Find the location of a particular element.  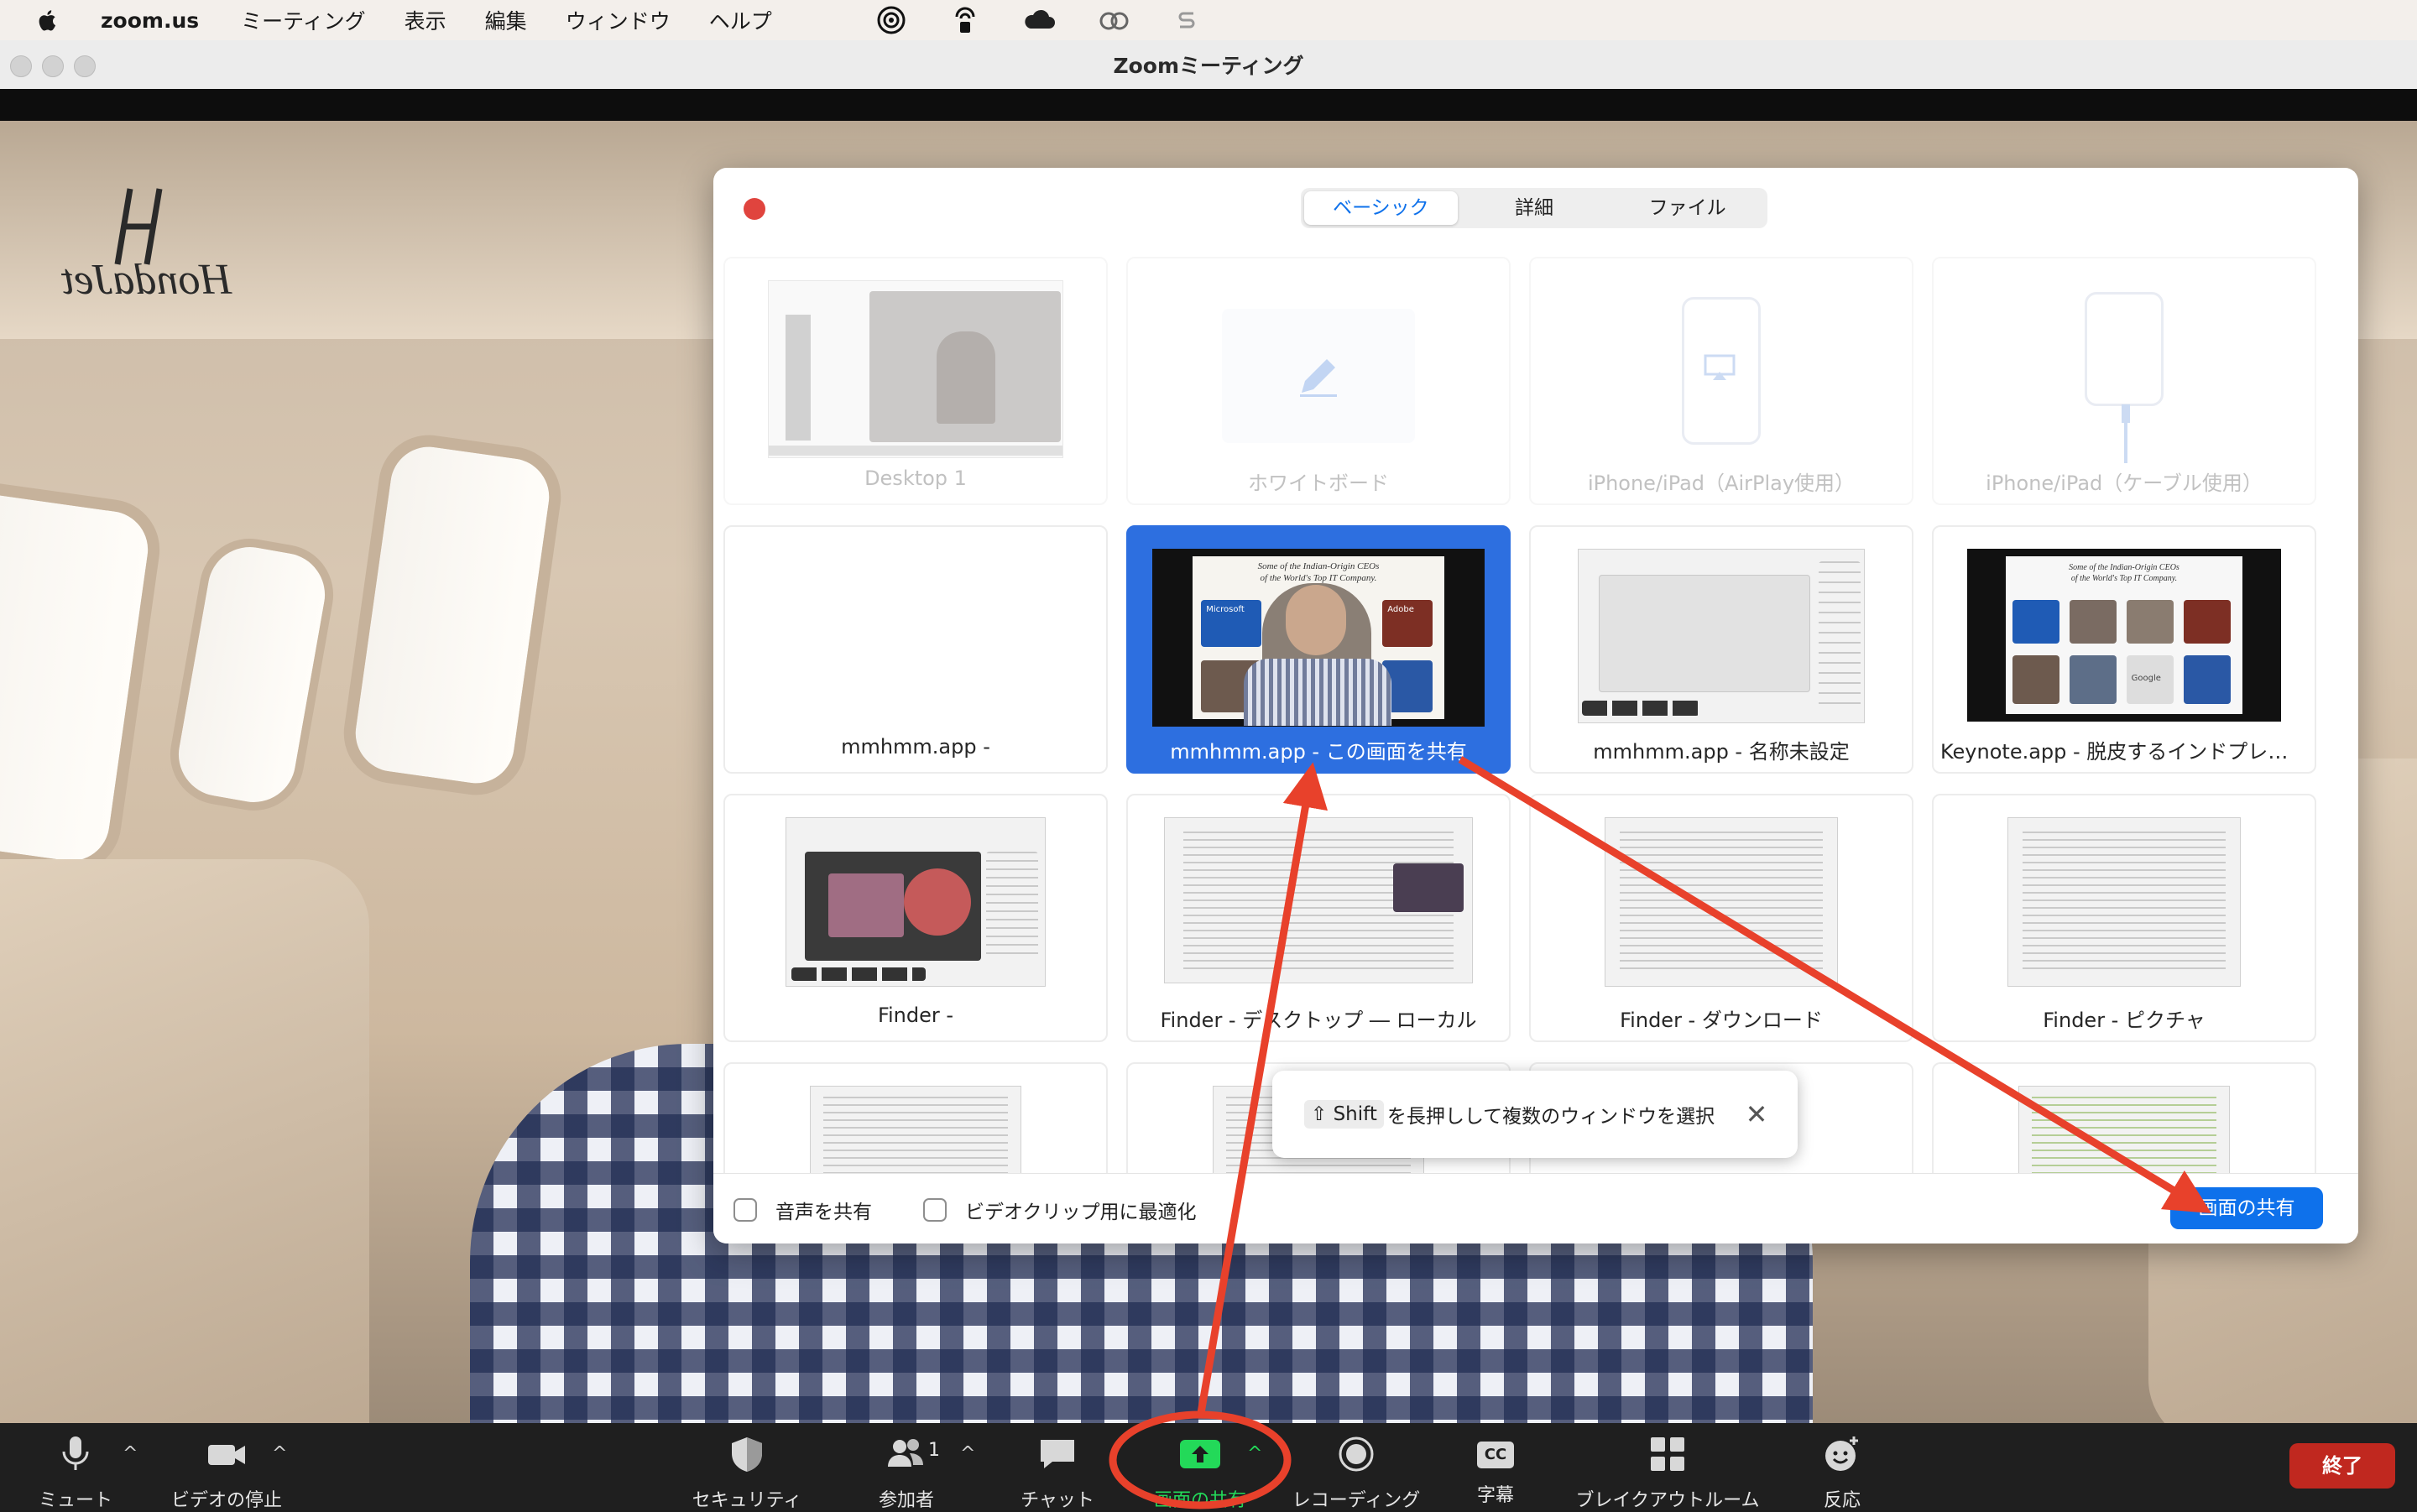

stop-video-button: ビデオの停止 is located at coordinates (226, 1473).